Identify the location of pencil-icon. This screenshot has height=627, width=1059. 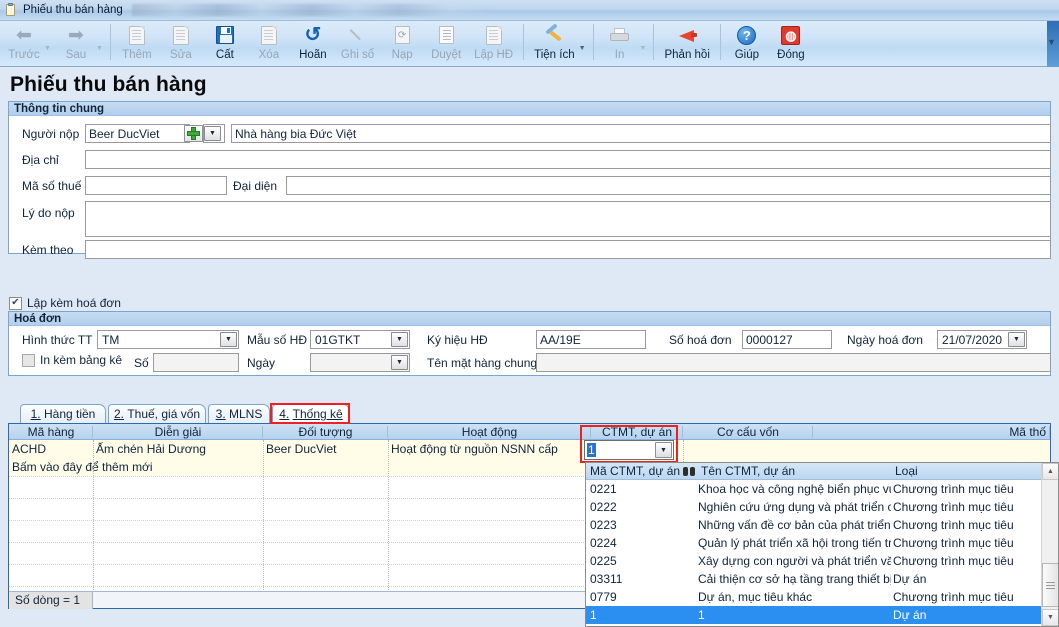
(357, 35).